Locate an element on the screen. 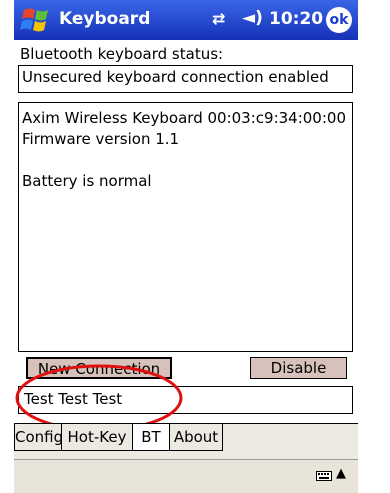 This screenshot has height=493, width=390. clock: 10:20 is located at coordinates (296, 19).